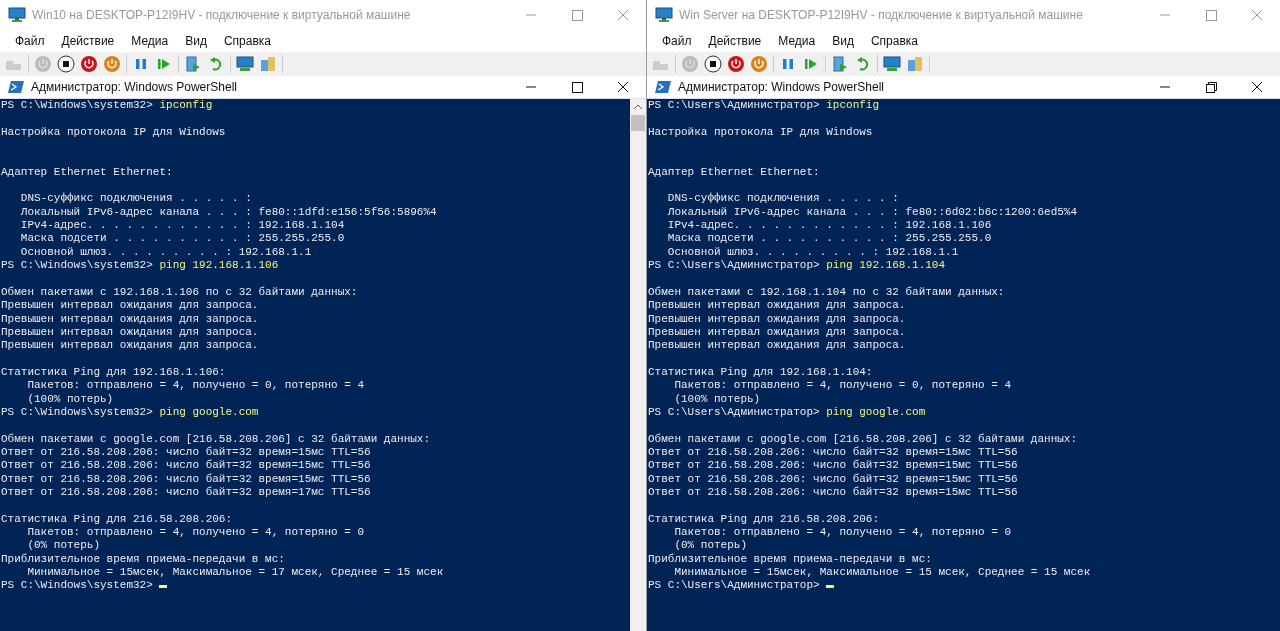 The image size is (1280, 631). I want to click on console-command: ping 192.168.1.104, so click(886, 265).